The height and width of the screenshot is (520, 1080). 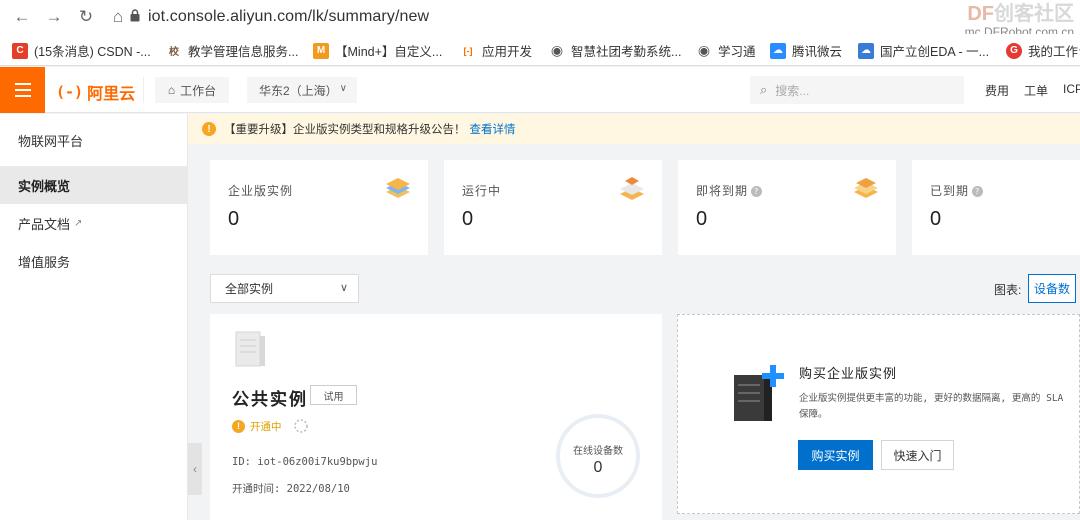 I want to click on weiyun-icon: ☁, so click(x=778, y=50).